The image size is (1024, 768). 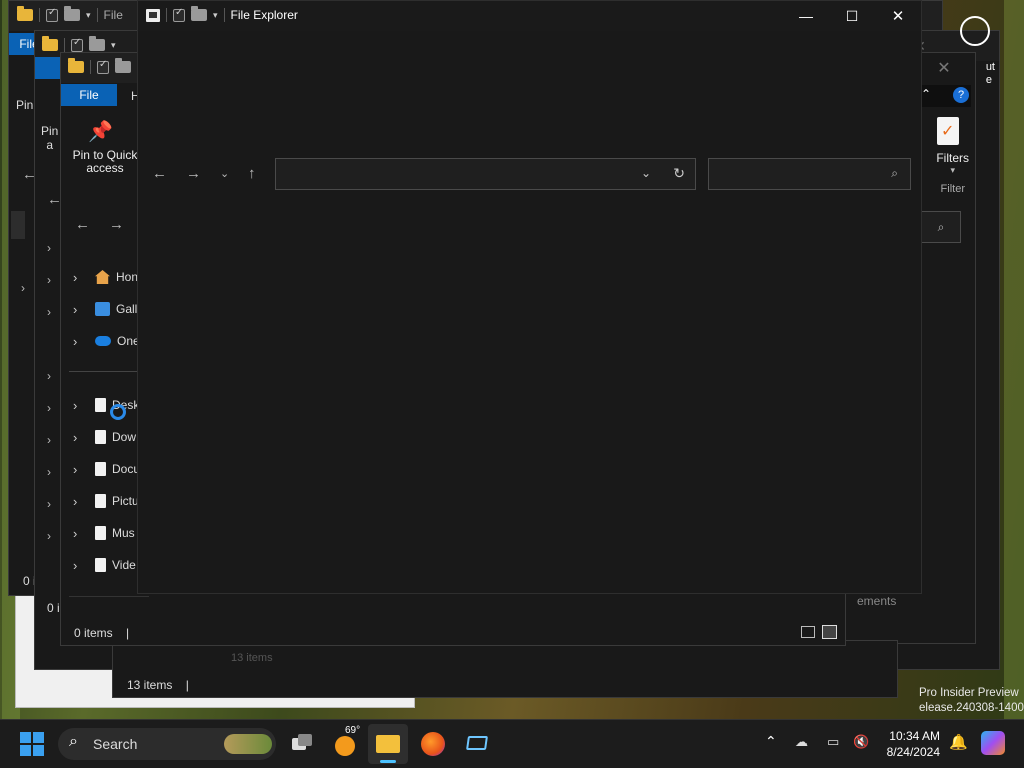 What do you see at coordinates (108, 405) in the screenshot?
I see `tree-item: › Deskt` at bounding box center [108, 405].